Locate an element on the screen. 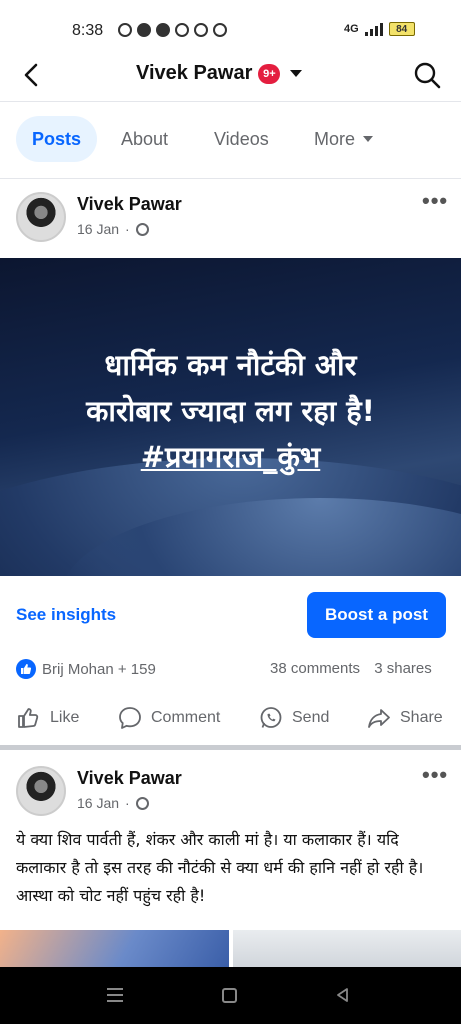  like-label: Like is located at coordinates (65, 717).